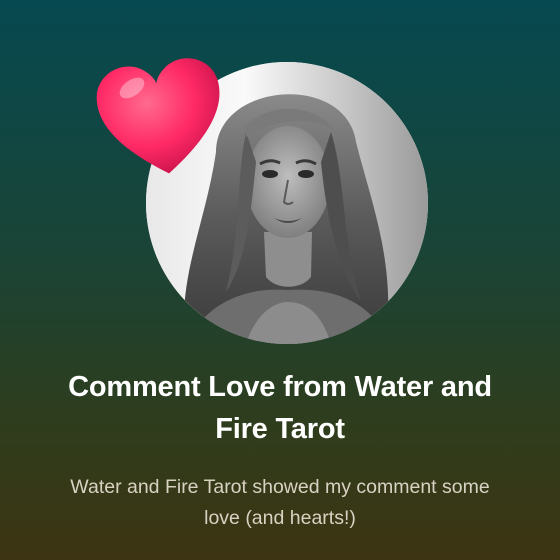  What do you see at coordinates (280, 408) in the screenshot?
I see `notification-title: Comment Love from Water and Fire Tarot` at bounding box center [280, 408].